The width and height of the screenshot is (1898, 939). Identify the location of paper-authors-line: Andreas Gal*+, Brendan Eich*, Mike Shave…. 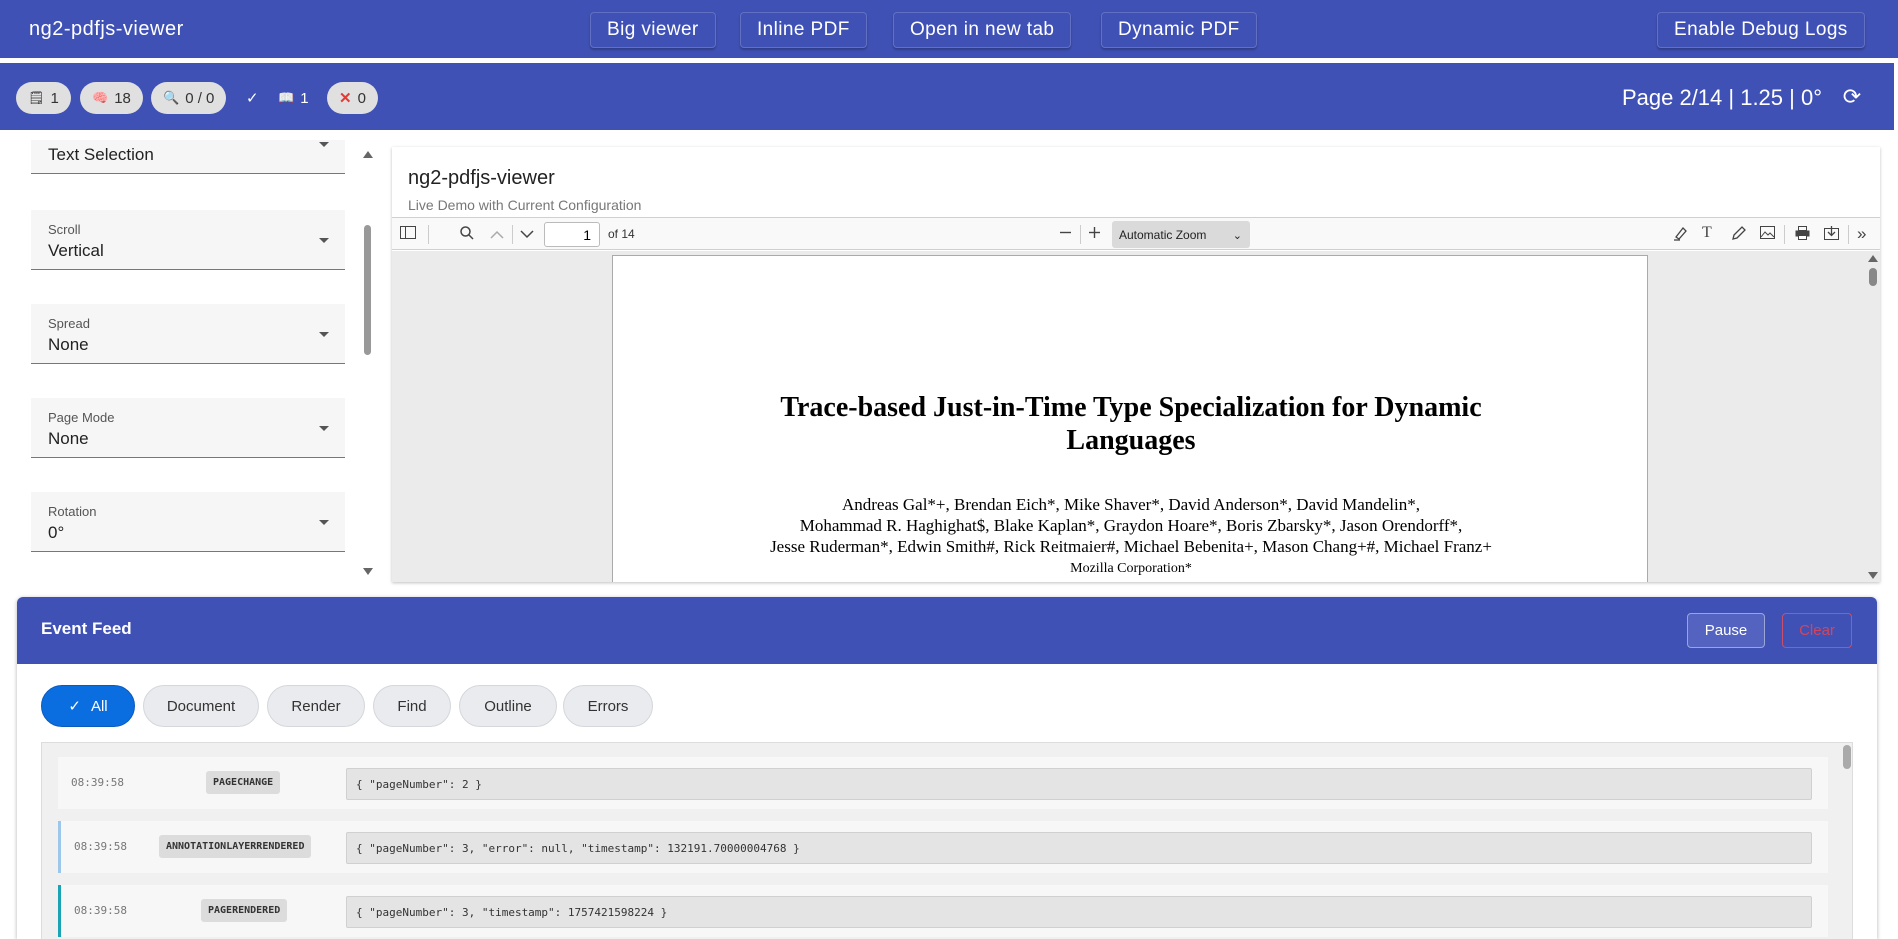
(1131, 504).